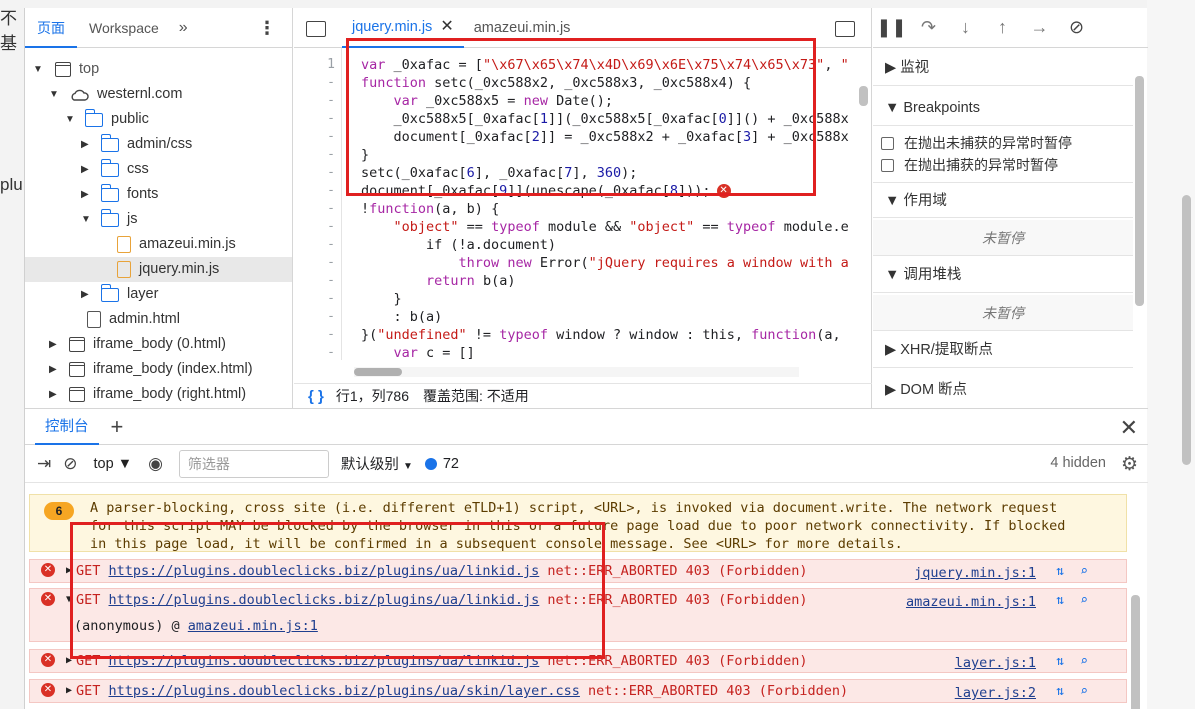  I want to click on more-options-icon: ⋮, so click(267, 28).